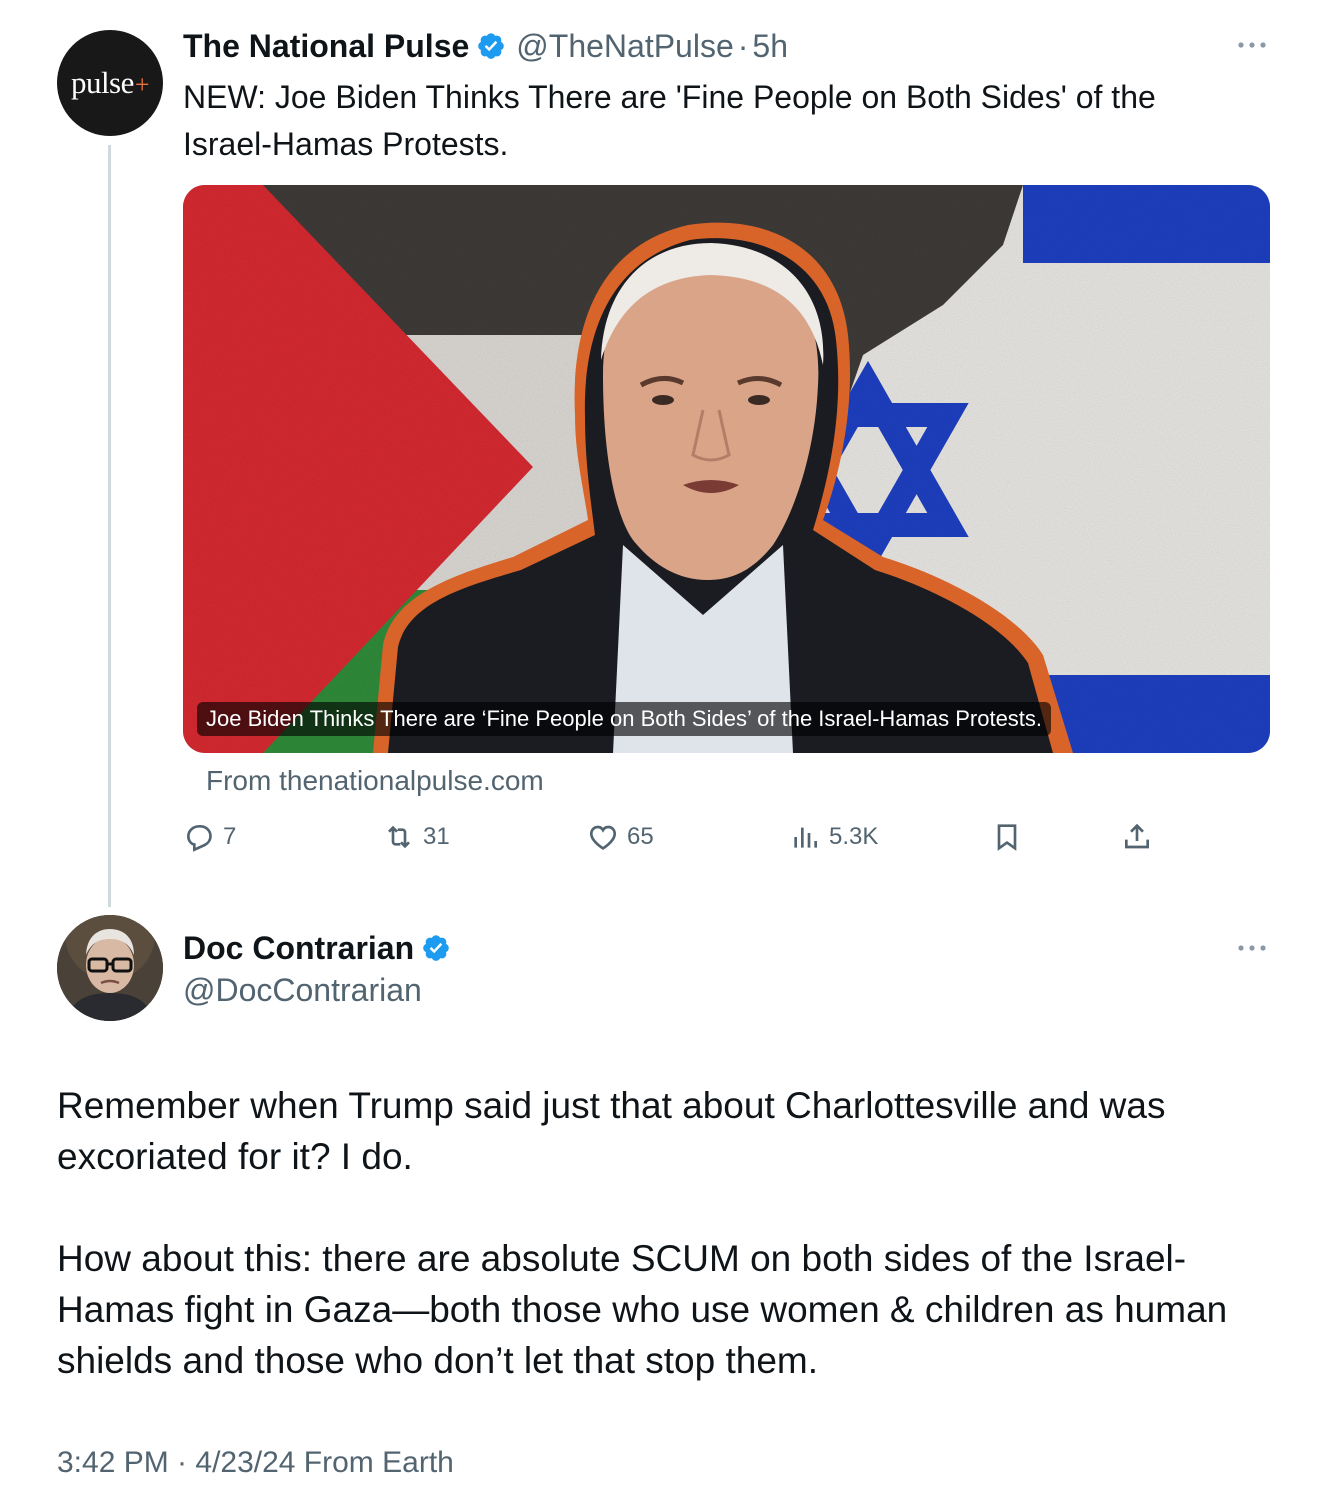  I want to click on tweet-time-ago: 5h, so click(770, 46).